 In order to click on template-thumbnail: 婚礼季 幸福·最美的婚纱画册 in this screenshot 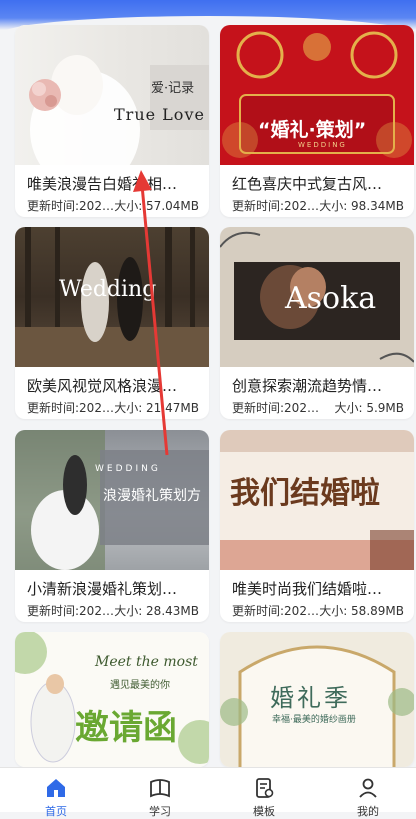, I will do `click(317, 699)`.